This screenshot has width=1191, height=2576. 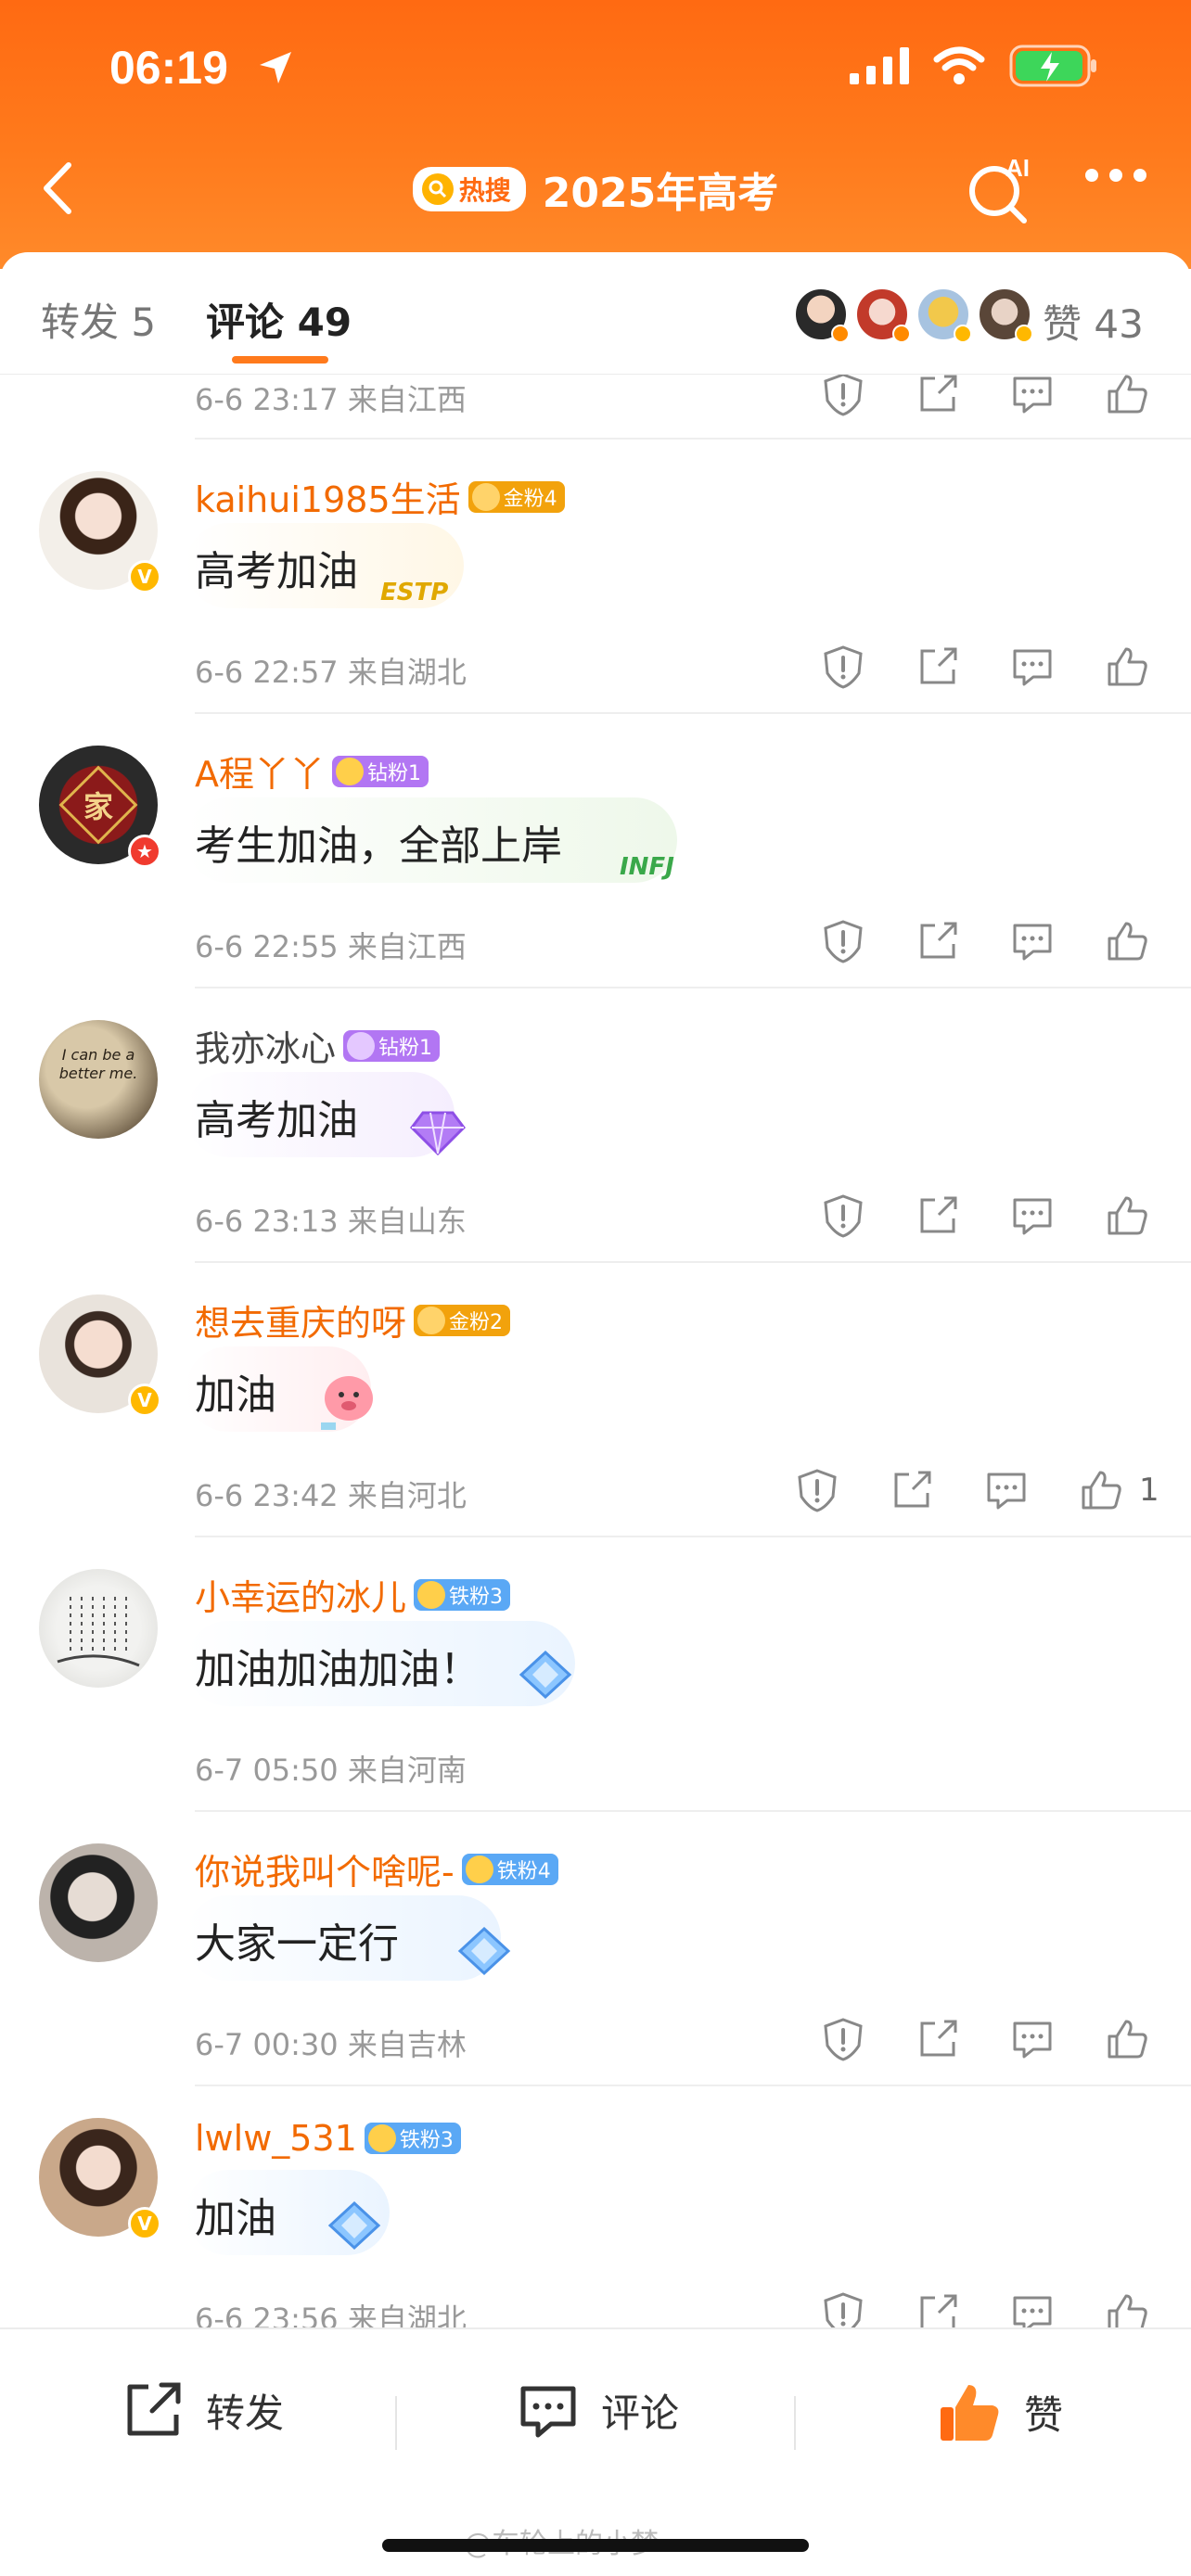 What do you see at coordinates (414, 592) in the screenshot?
I see `sticker-label: ESTP` at bounding box center [414, 592].